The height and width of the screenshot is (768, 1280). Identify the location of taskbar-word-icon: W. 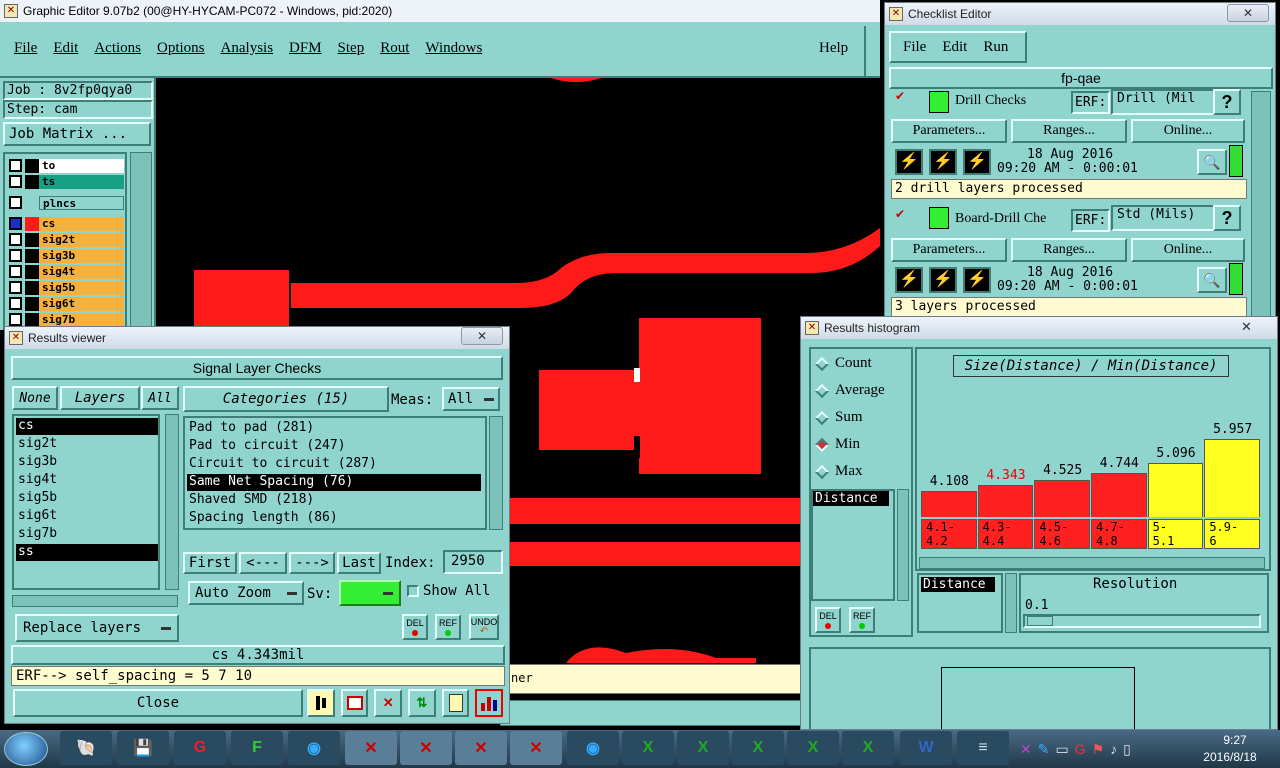
(926, 748).